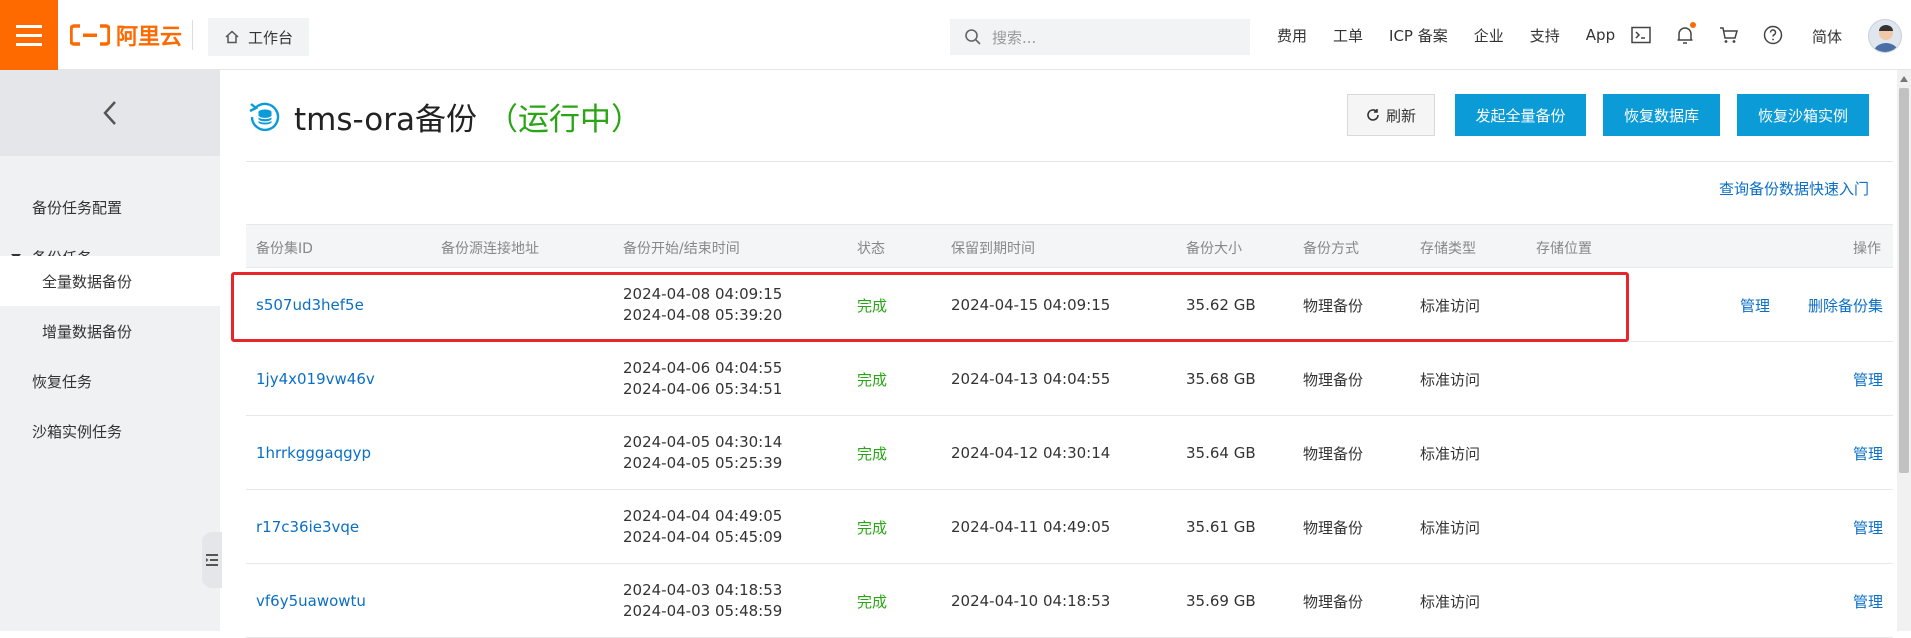 The width and height of the screenshot is (1911, 638). What do you see at coordinates (703, 463) in the screenshot?
I see `end-time: 2024-04-05 05:25:39` at bounding box center [703, 463].